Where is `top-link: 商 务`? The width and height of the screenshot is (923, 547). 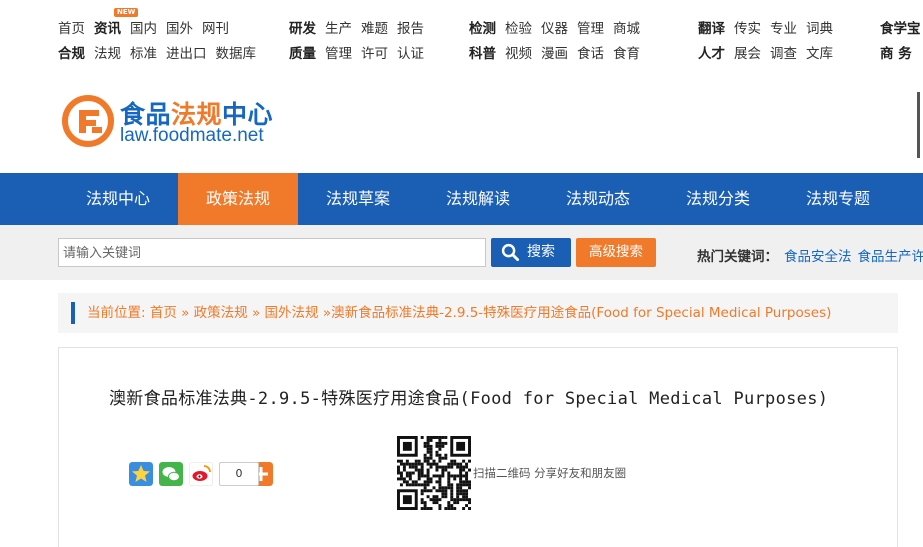 top-link: 商 务 is located at coordinates (896, 54).